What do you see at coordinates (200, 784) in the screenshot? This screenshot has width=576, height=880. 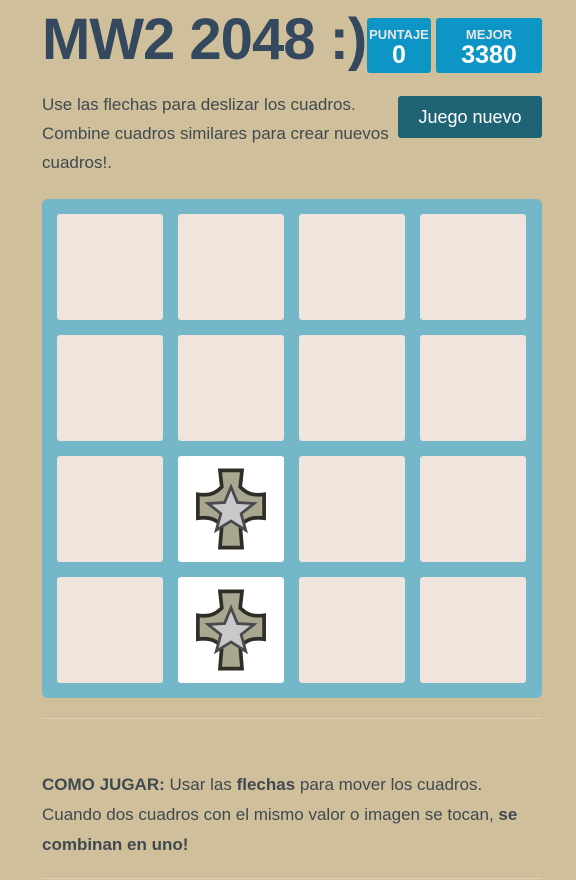 I see `how-text: Usar las` at bounding box center [200, 784].